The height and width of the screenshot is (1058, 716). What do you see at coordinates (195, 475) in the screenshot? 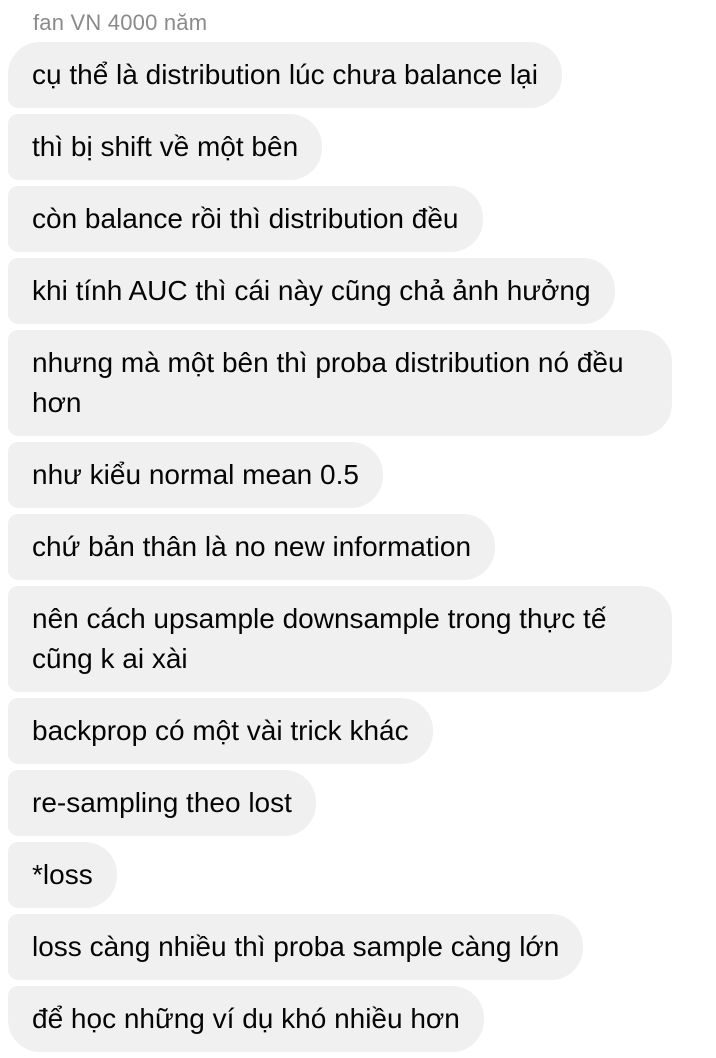
I see `message-bubble: như kiểu normal mean 0.5` at bounding box center [195, 475].